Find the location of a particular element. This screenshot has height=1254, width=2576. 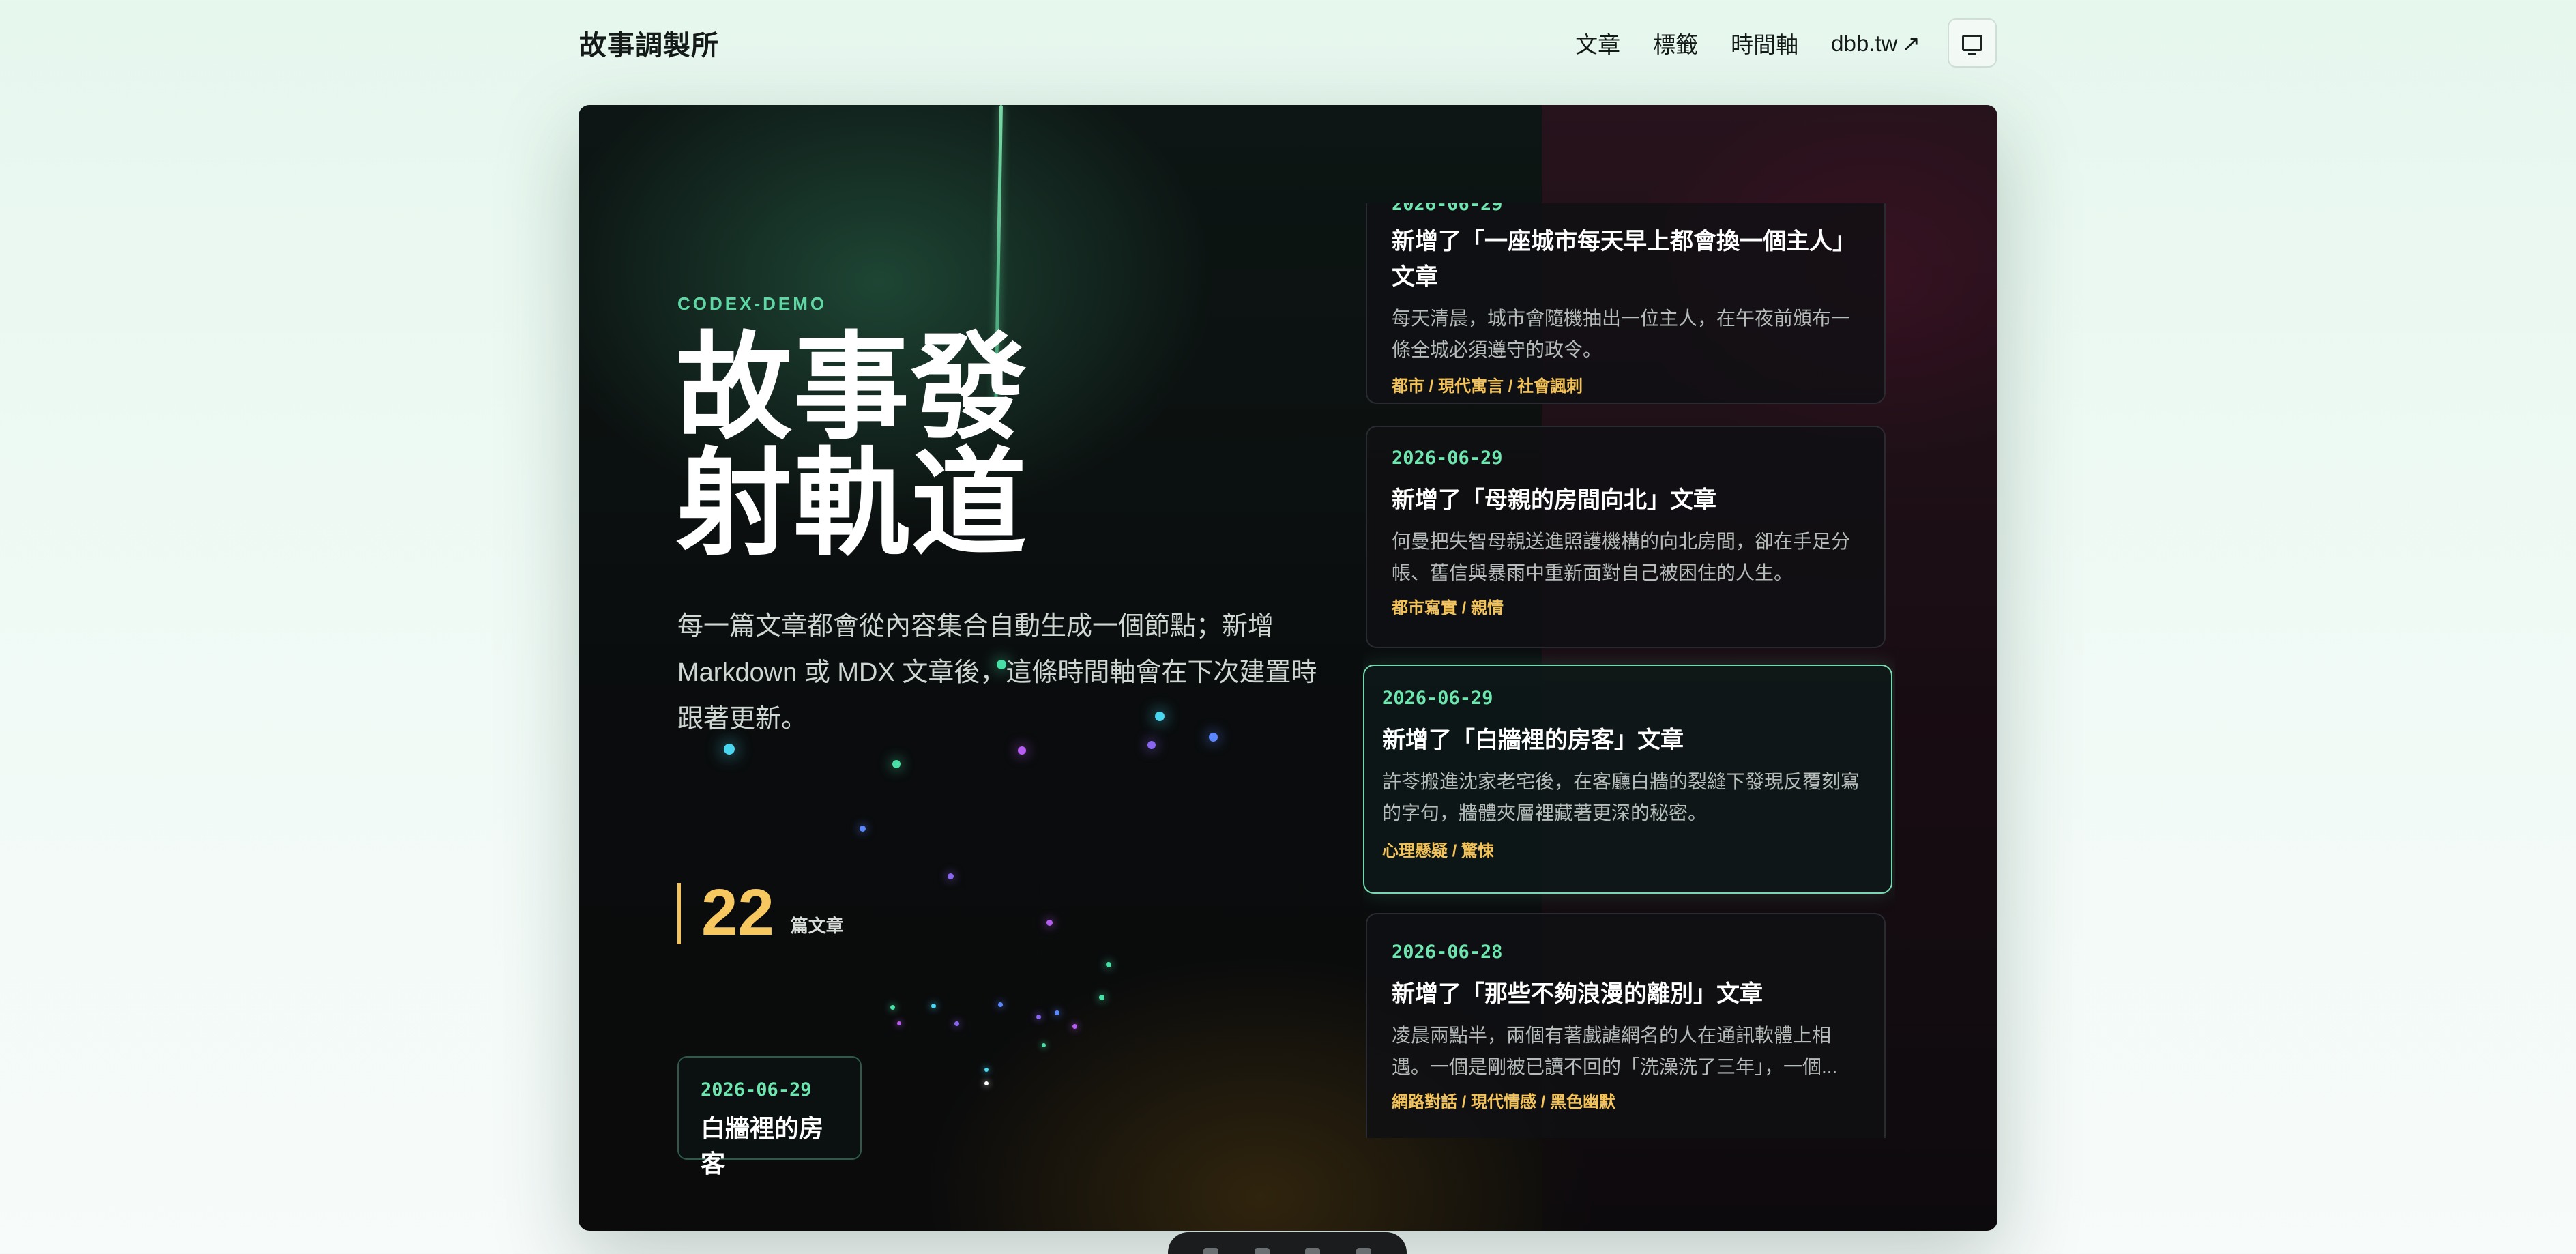

hero-eyebrow: CODEX-DEMO is located at coordinates (753, 303).